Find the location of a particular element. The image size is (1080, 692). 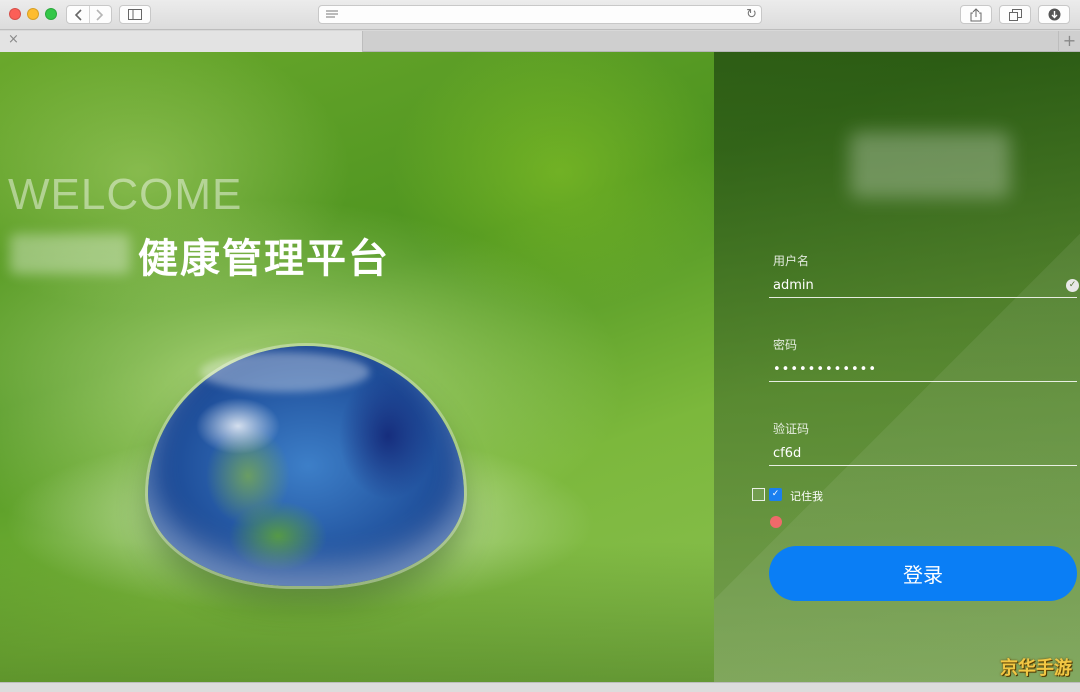

sidebar-icon is located at coordinates (135, 14).